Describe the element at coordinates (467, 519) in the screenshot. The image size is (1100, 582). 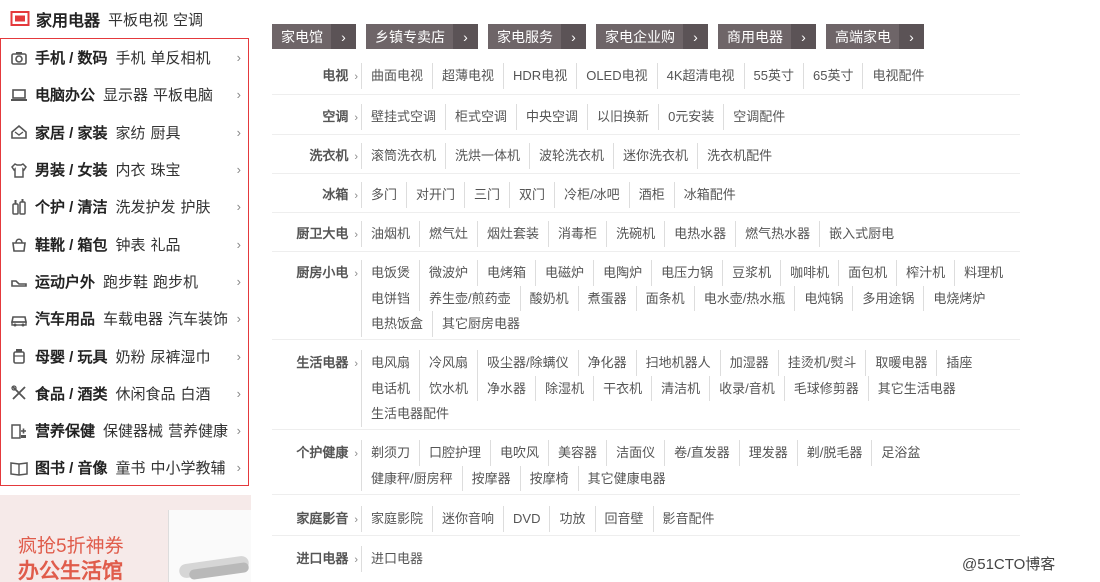
I see `subcategory-link: 迷你音响` at that location.